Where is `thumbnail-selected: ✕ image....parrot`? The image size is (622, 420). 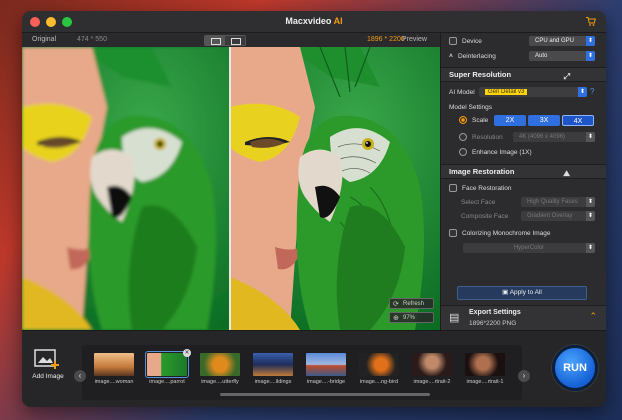
thumbnail-selected: ✕ image....parrot is located at coordinates (168, 368).